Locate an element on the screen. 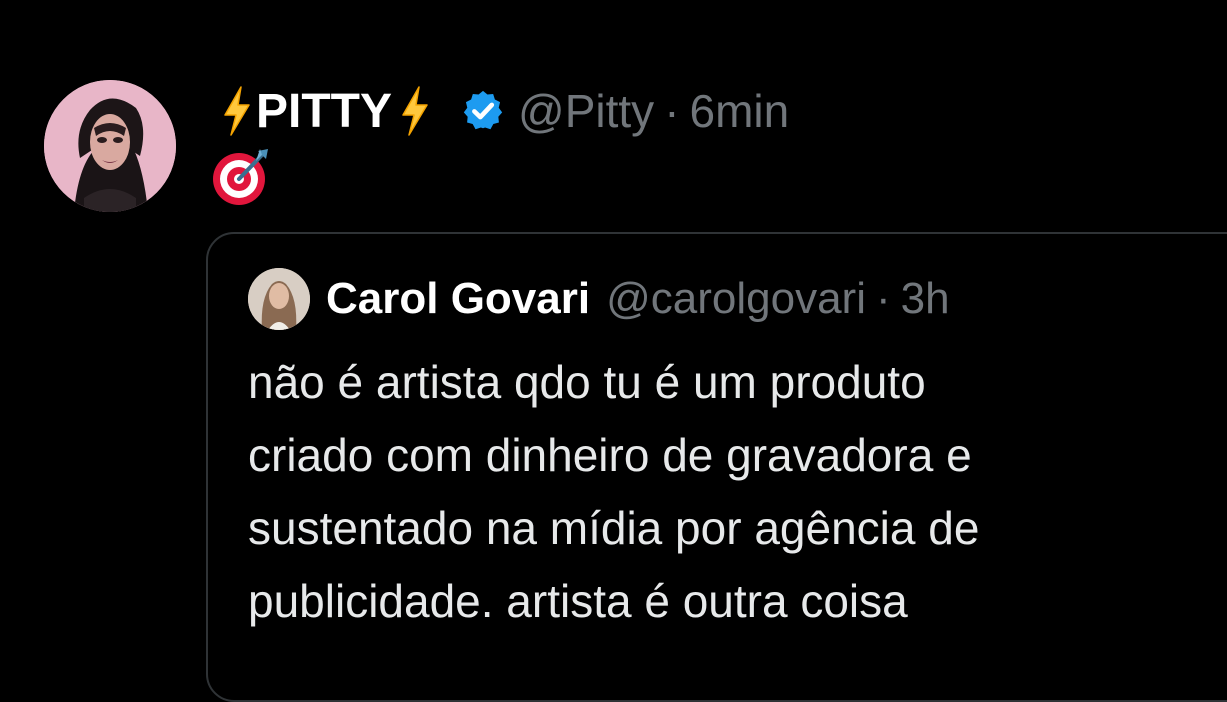  direct-hit-target-icon is located at coordinates (242, 176).